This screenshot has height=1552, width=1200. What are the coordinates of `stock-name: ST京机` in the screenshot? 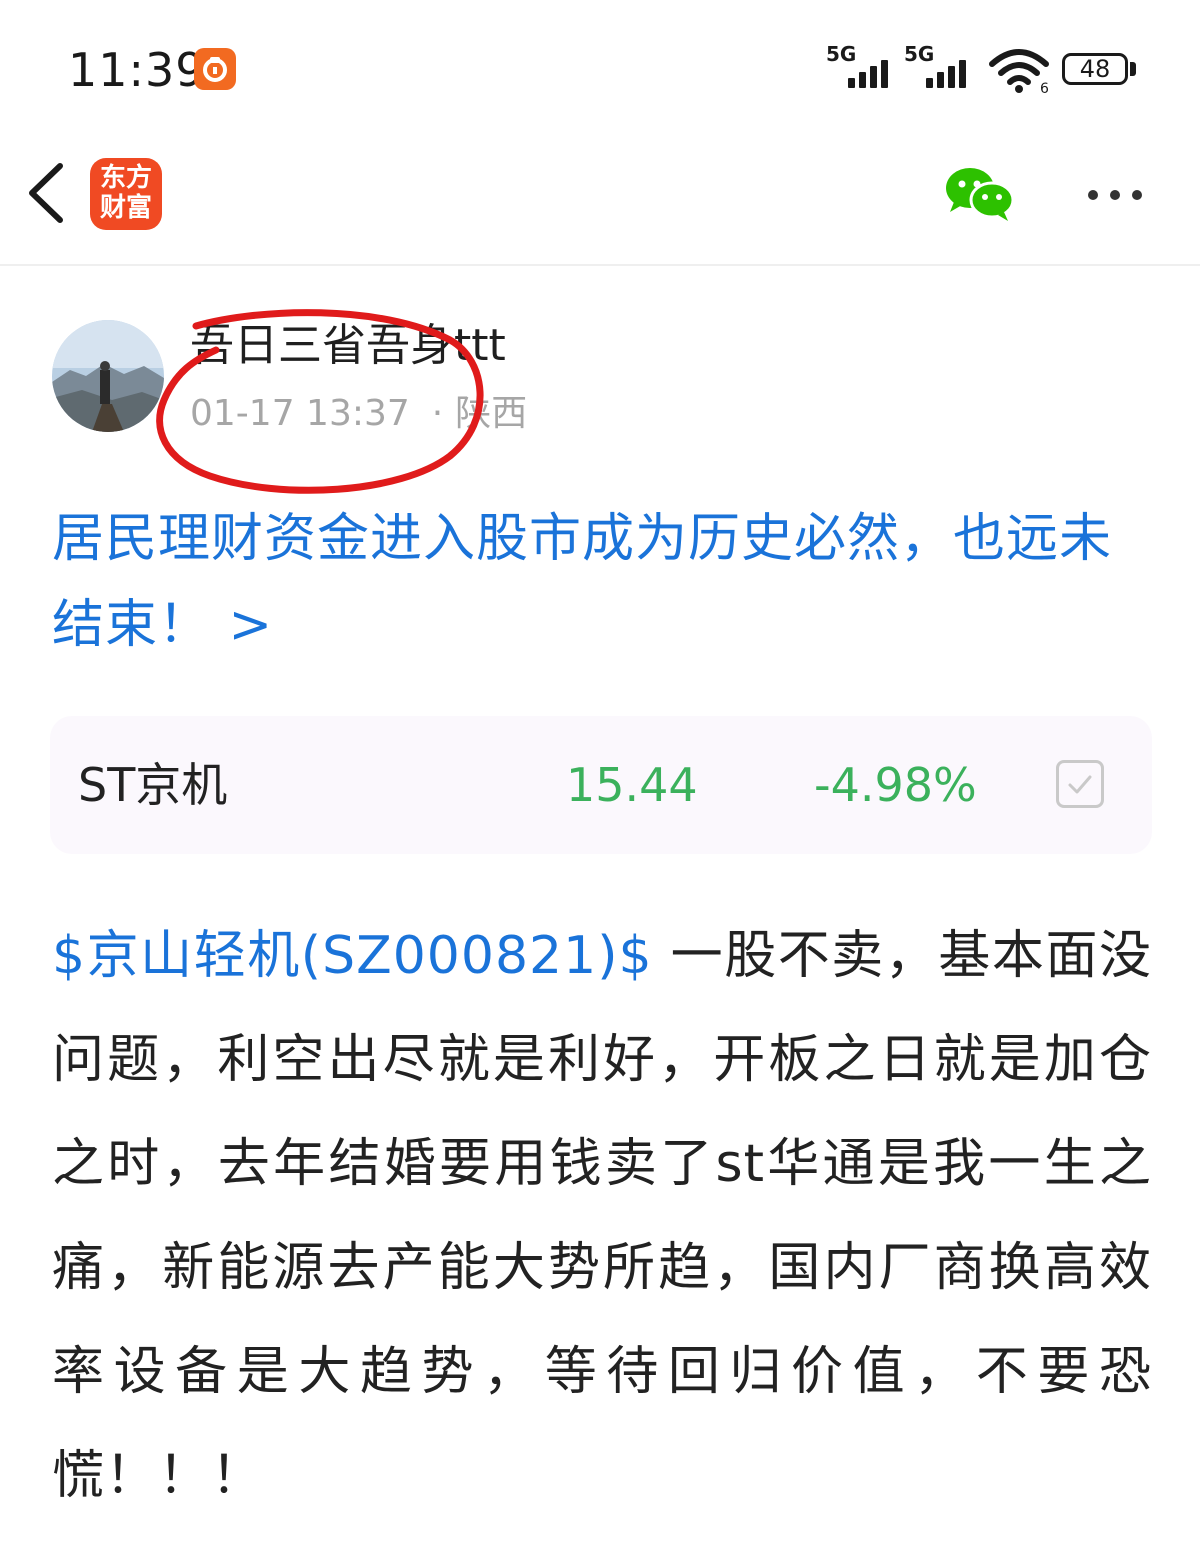 It's located at (153, 785).